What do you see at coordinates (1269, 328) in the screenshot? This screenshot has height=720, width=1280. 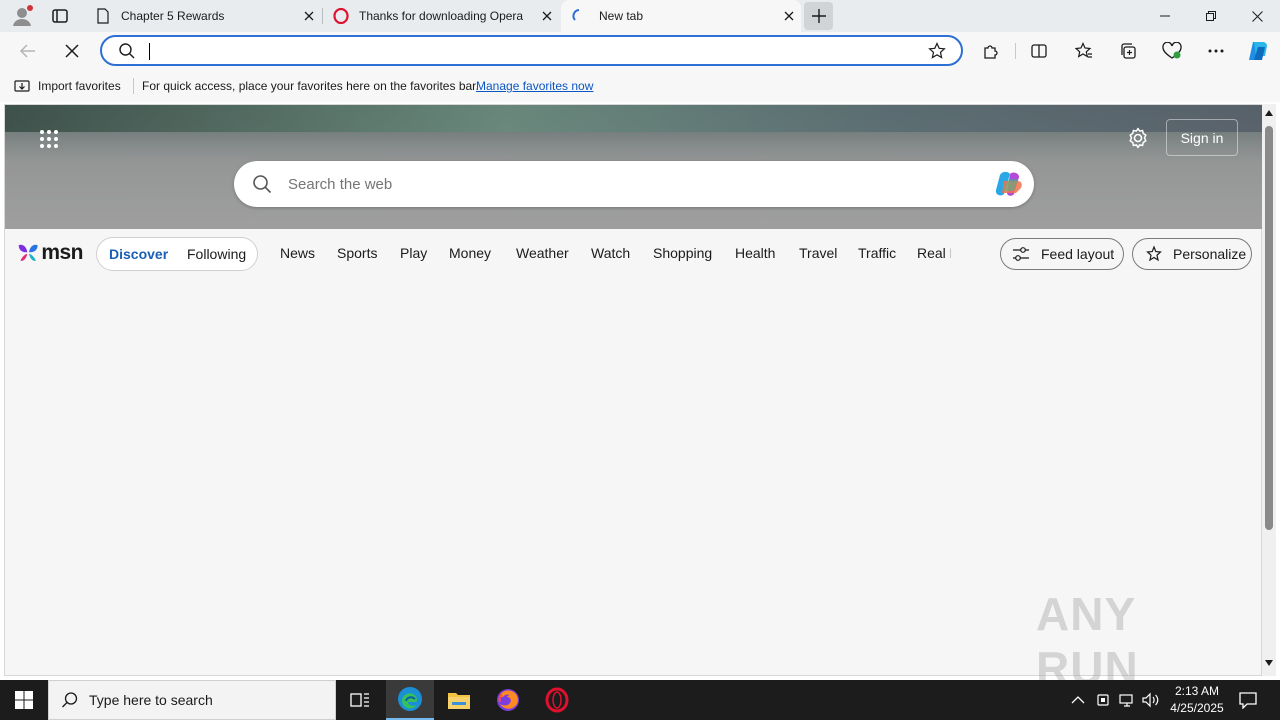 I see `scrollbar-thumb` at bounding box center [1269, 328].